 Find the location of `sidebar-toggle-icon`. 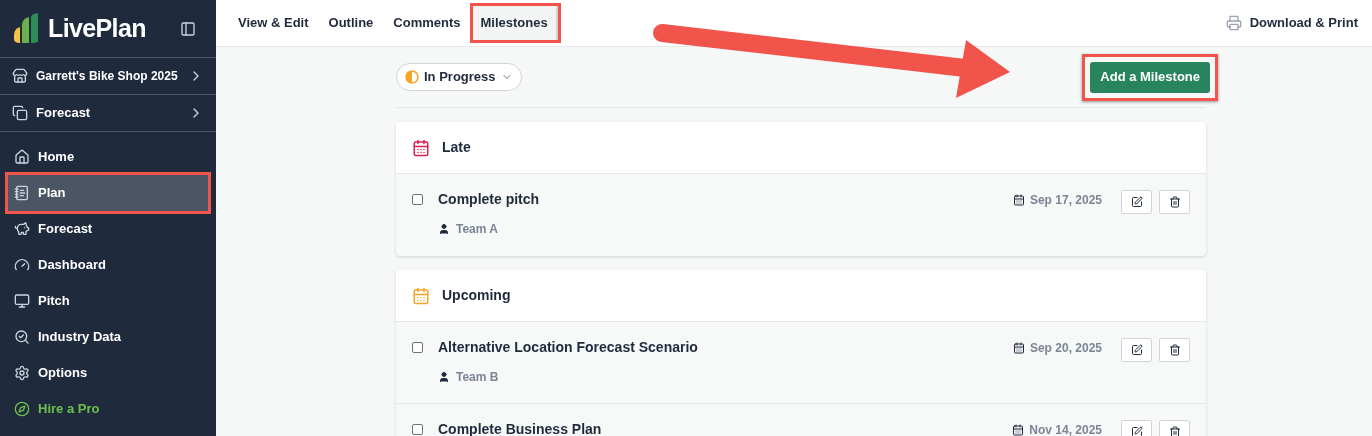

sidebar-toggle-icon is located at coordinates (188, 28).